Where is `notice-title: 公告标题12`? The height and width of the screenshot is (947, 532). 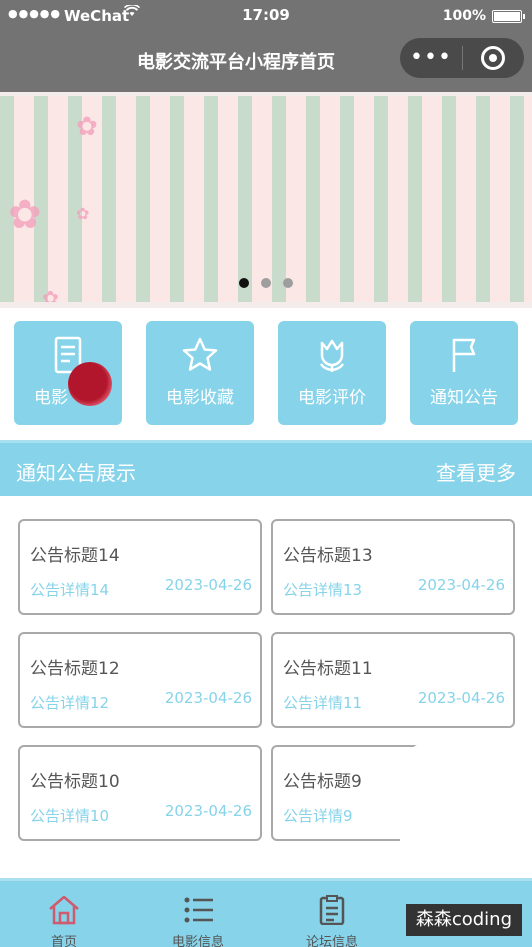
notice-title: 公告标题12 is located at coordinates (75, 669).